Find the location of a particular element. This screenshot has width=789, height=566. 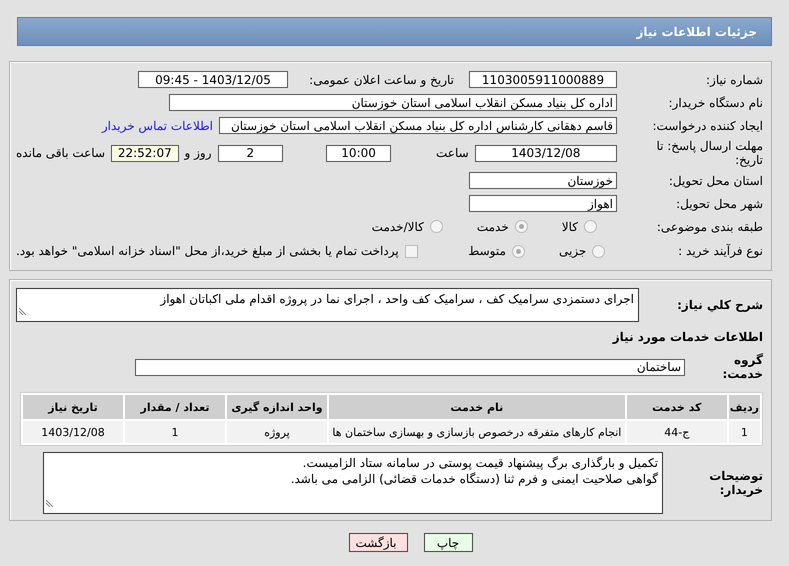

table-cell: 1403/12/08 is located at coordinates (73, 432).